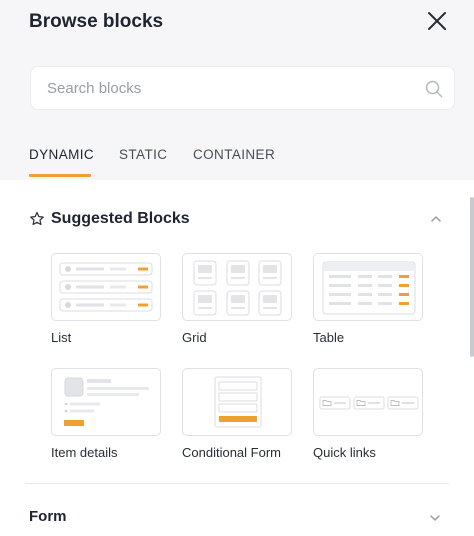 This screenshot has width=474, height=536. I want to click on block-label-quick-links: Quick links, so click(344, 452).